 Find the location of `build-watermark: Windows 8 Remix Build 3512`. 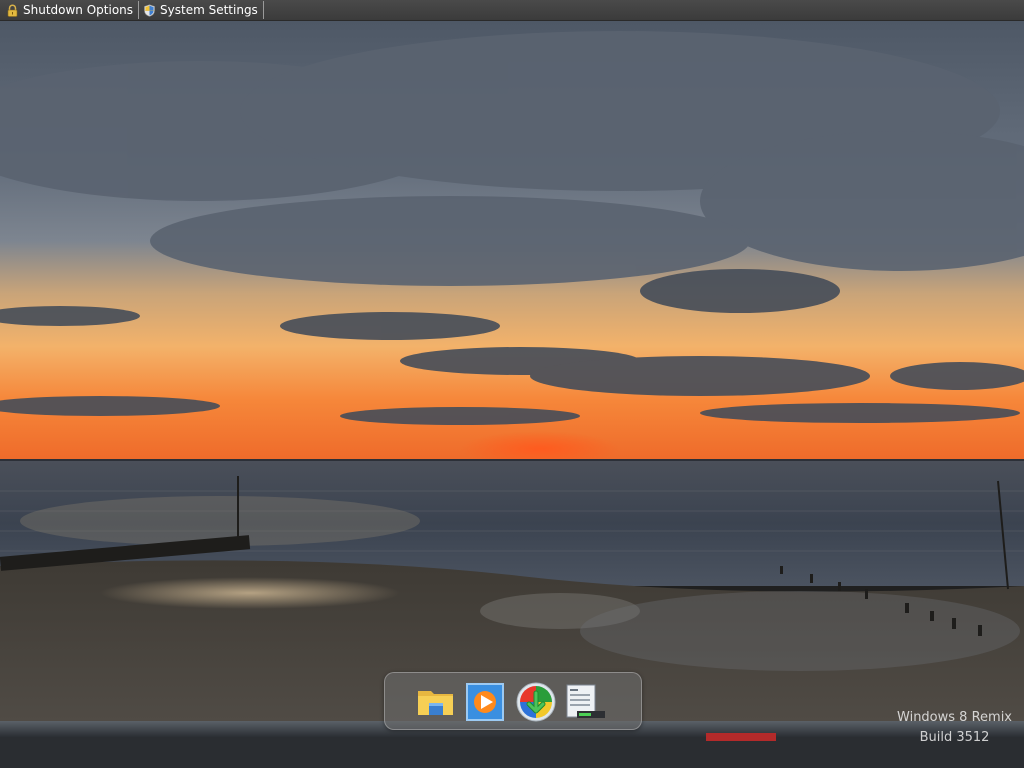

build-watermark: Windows 8 Remix Build 3512 is located at coordinates (954, 728).